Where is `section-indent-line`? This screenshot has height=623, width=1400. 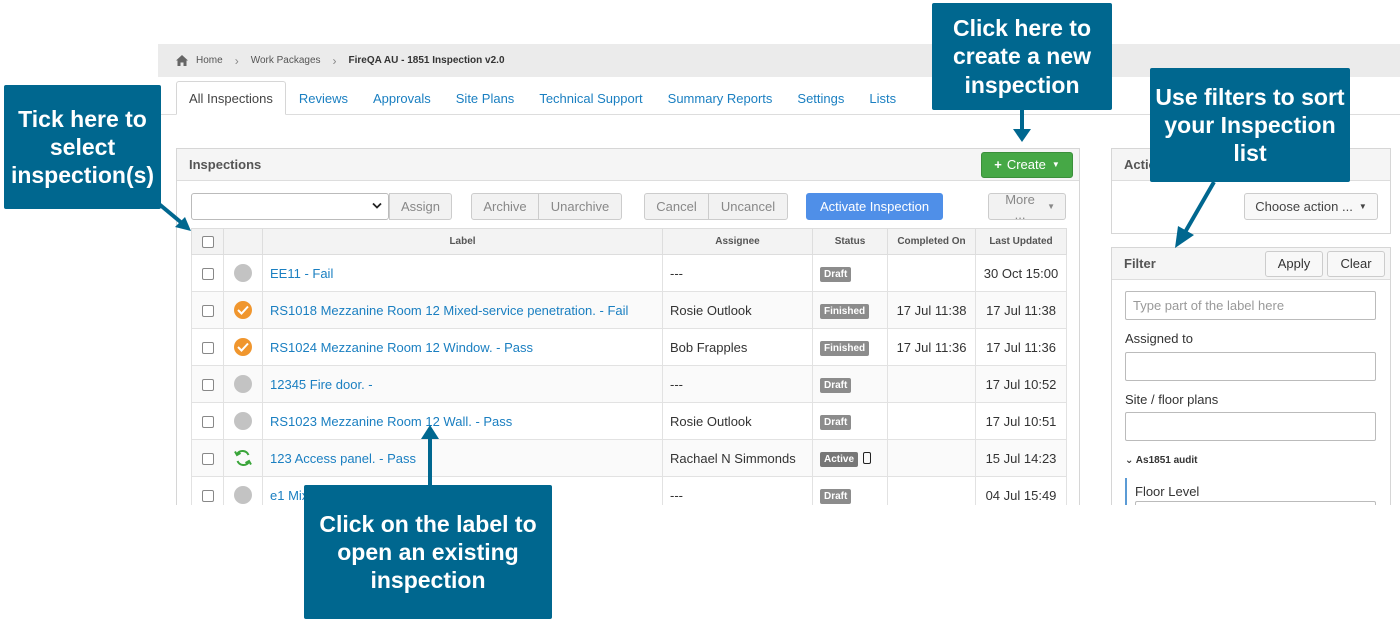
section-indent-line is located at coordinates (1126, 491).